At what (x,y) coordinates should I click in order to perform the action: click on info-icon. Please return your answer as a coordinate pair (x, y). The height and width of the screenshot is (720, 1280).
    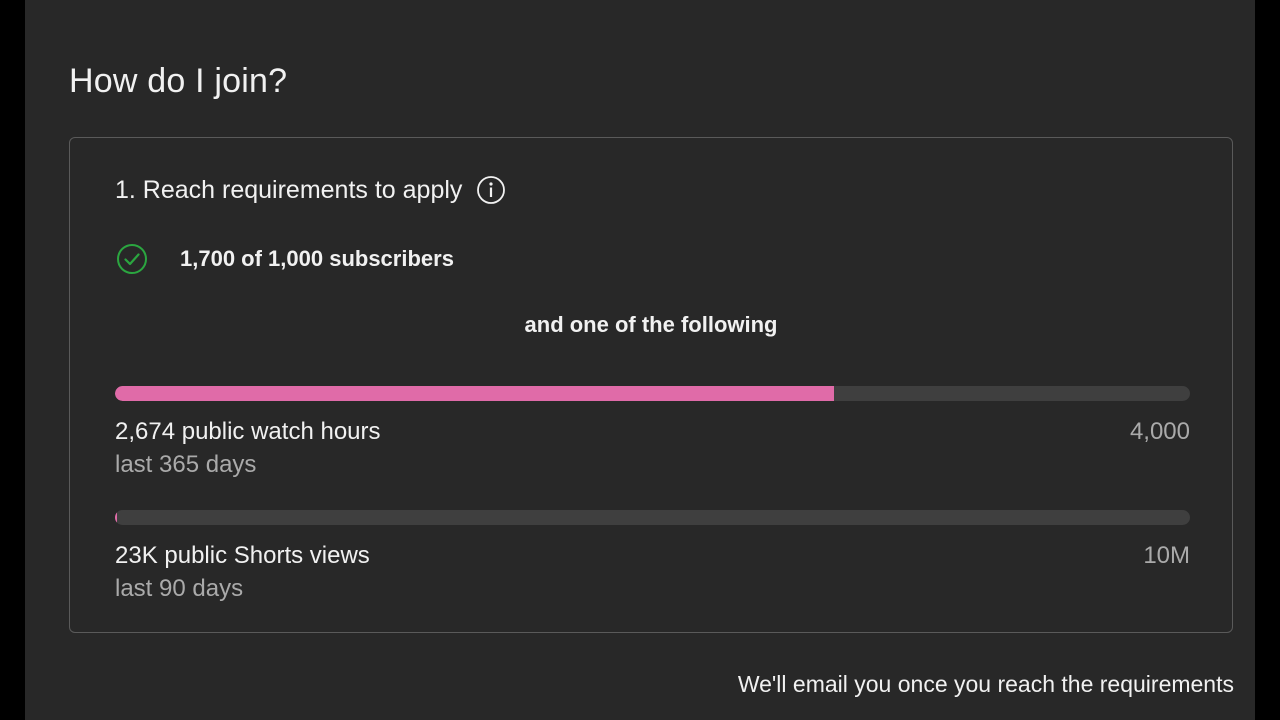
    Looking at the image, I should click on (491, 190).